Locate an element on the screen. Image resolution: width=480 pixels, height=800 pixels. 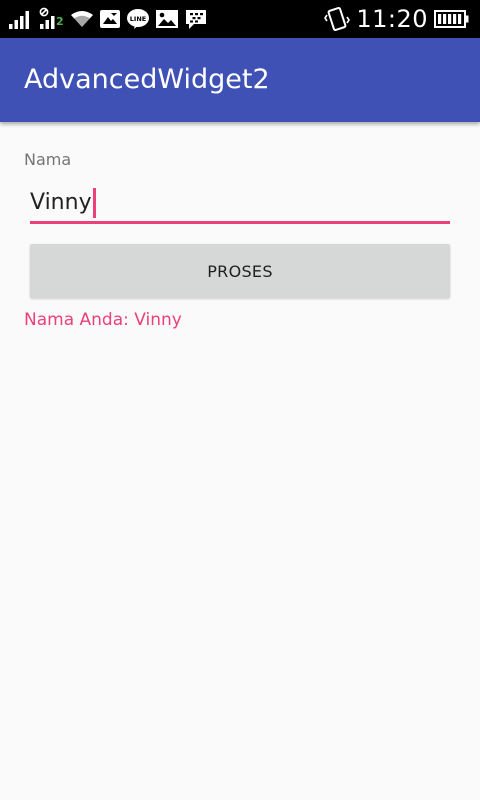
app-bar: AdvancedWidget2 is located at coordinates (240, 80).